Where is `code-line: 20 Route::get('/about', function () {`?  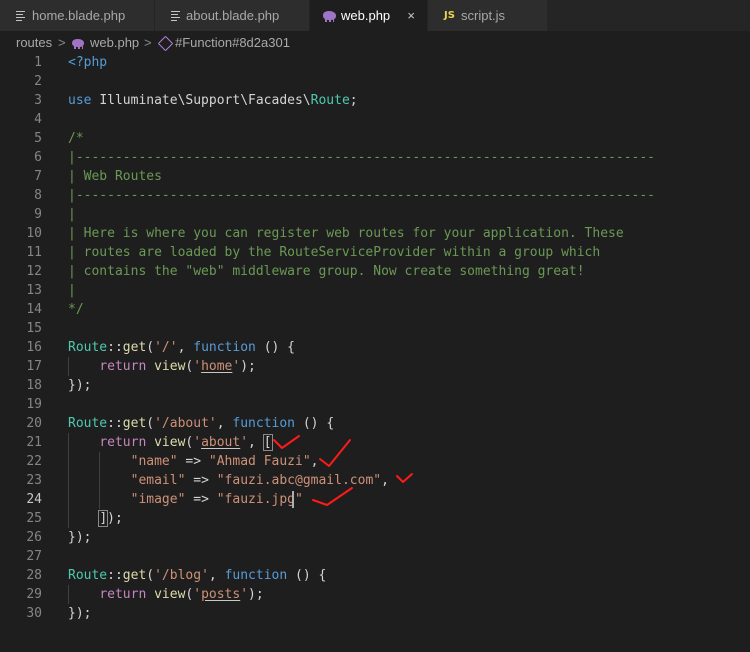 code-line: 20 Route::get('/about', function () { is located at coordinates (180, 423).